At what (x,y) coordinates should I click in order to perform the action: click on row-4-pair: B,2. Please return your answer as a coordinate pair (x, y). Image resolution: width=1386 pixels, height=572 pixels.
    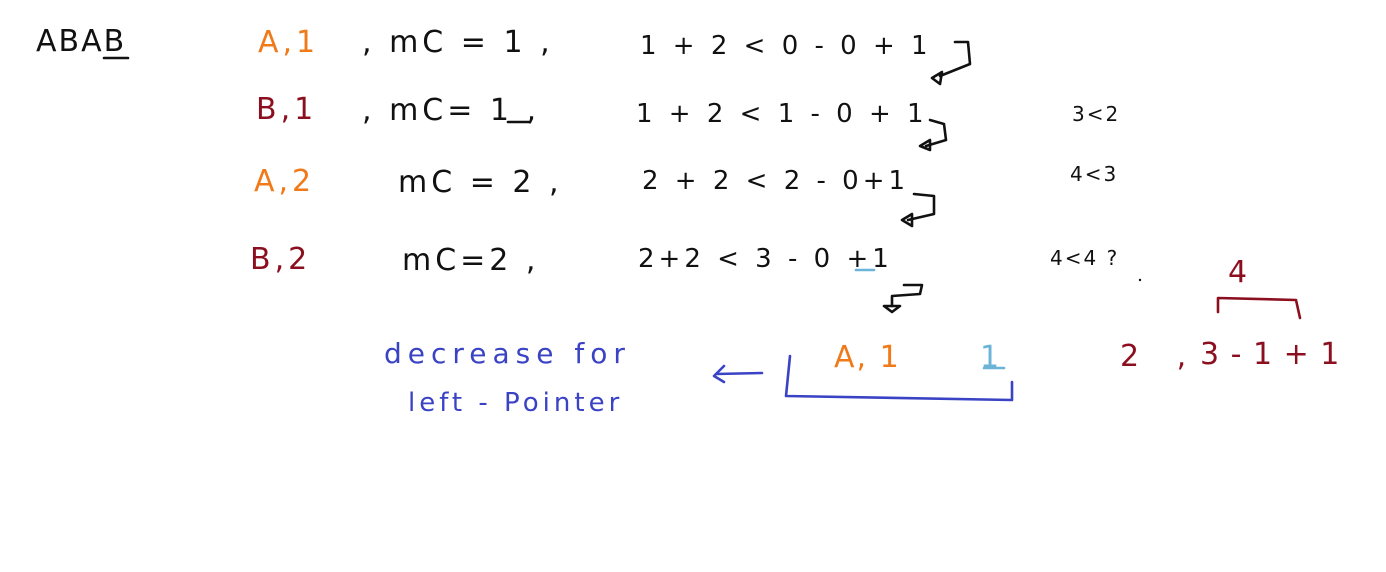
    Looking at the image, I should click on (281, 259).